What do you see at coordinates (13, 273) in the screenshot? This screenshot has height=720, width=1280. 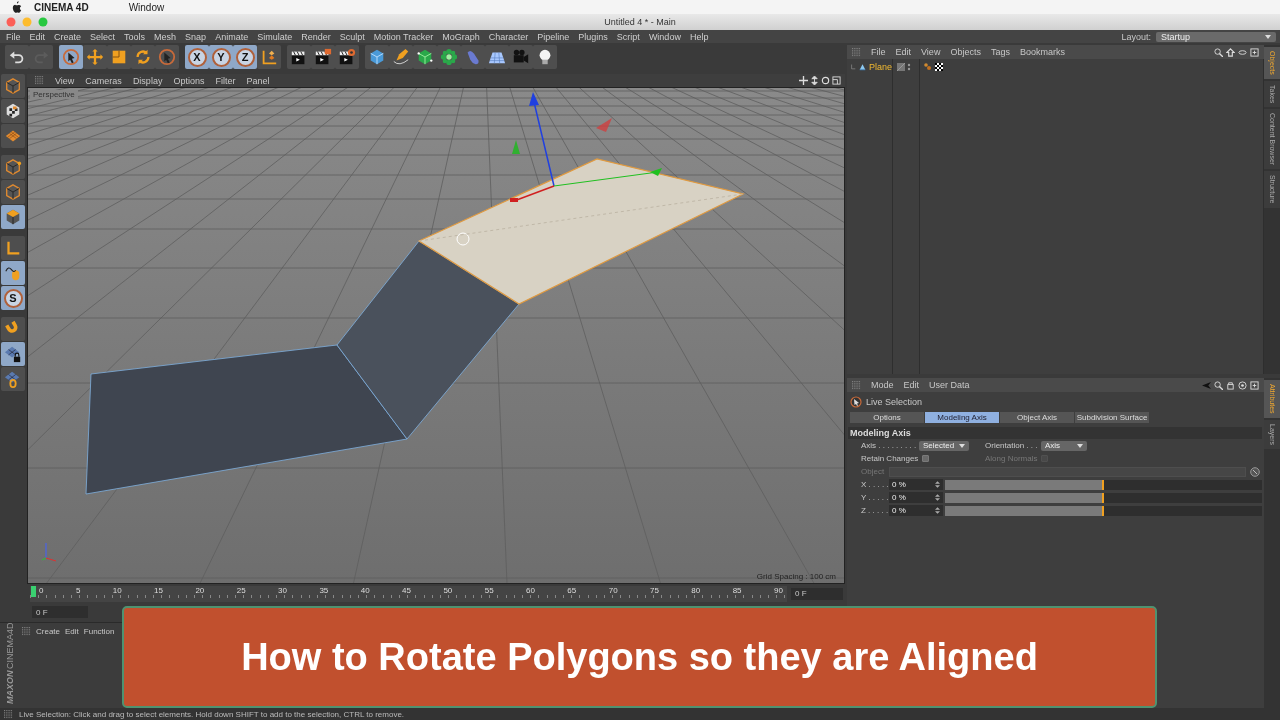 I see `tweak-mode-button` at bounding box center [13, 273].